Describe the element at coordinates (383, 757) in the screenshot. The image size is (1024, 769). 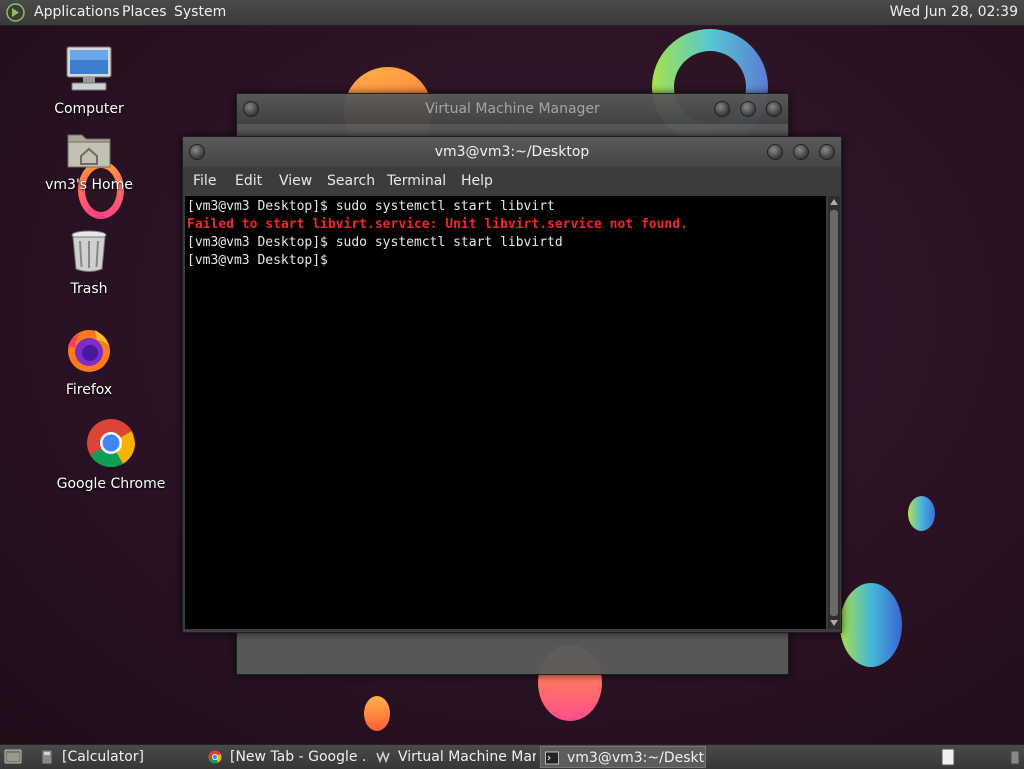
I see `vmm-icon` at that location.